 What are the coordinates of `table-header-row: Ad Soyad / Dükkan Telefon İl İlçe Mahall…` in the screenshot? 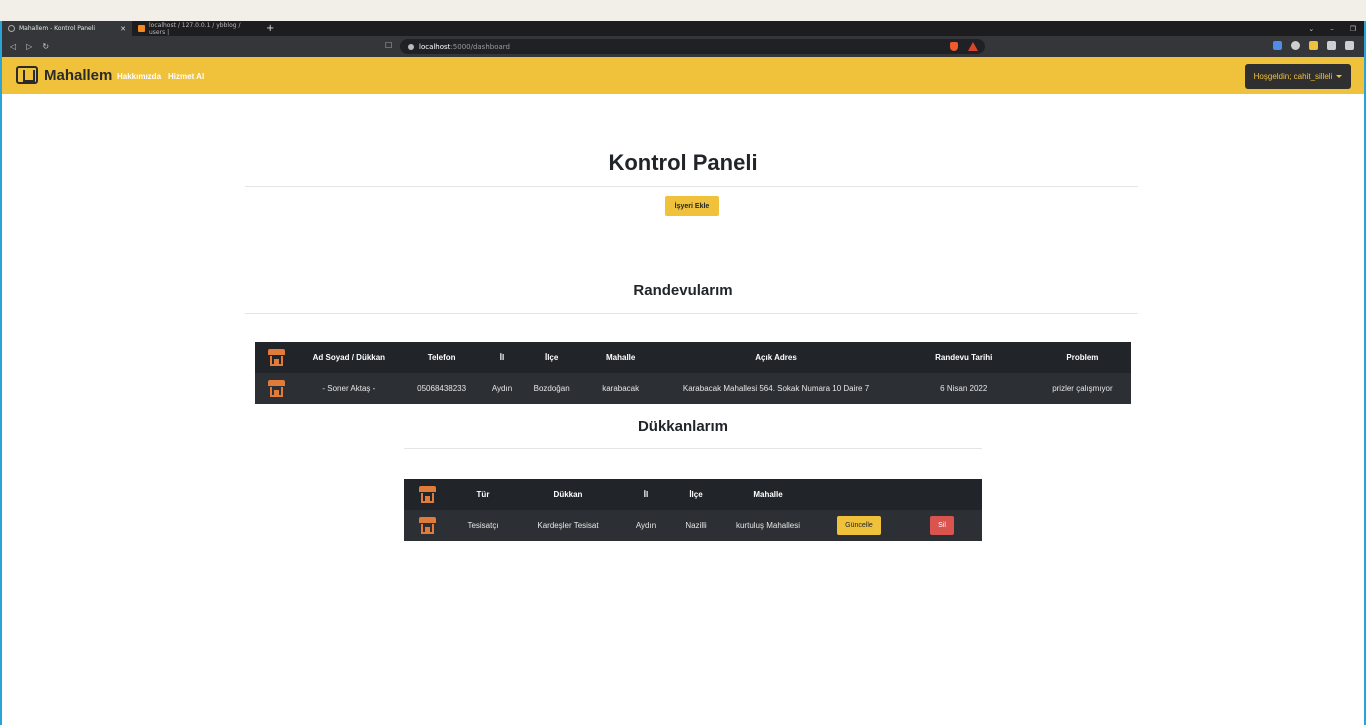 It's located at (693, 357).